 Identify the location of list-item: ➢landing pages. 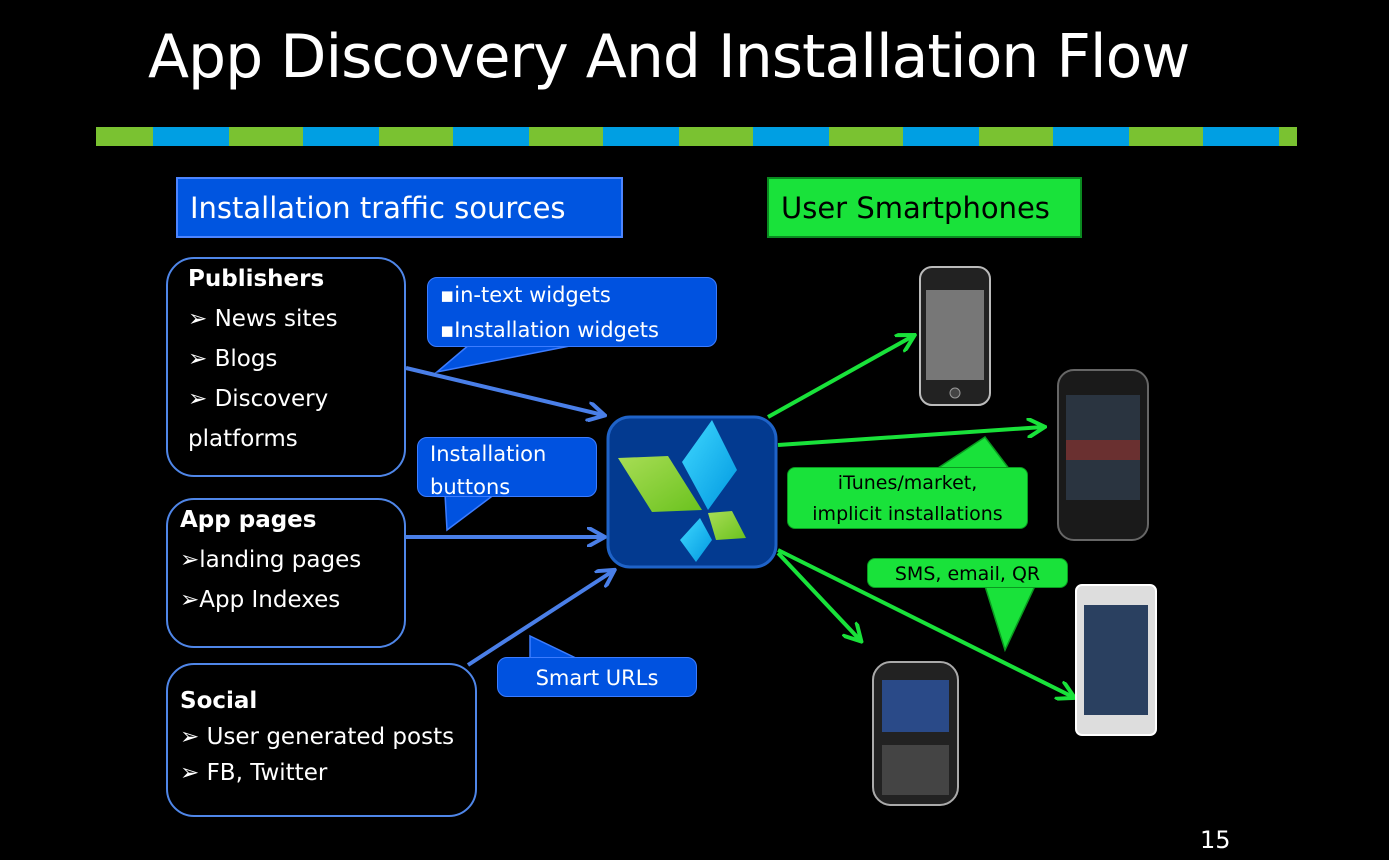
(271, 560).